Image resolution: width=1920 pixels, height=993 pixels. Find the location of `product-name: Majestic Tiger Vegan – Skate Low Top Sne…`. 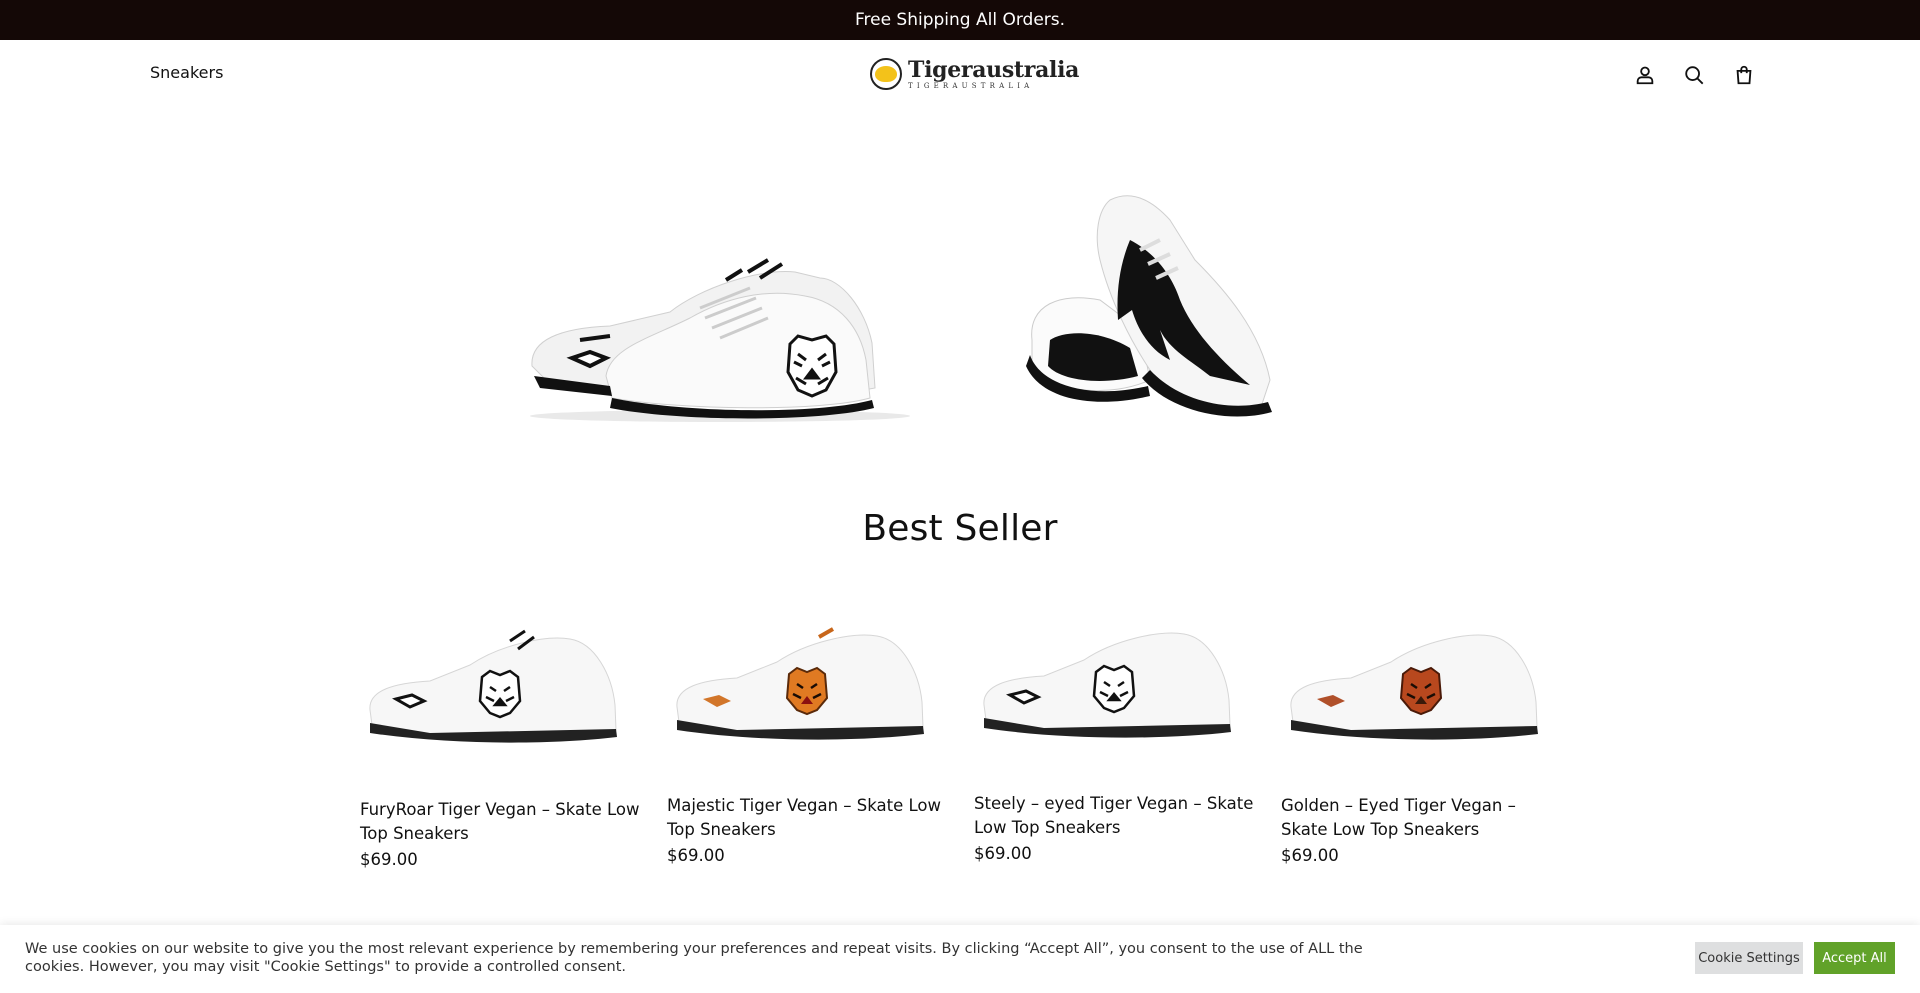

product-name: Majestic Tiger Vegan – Skate Low Top Sne… is located at coordinates (807, 818).